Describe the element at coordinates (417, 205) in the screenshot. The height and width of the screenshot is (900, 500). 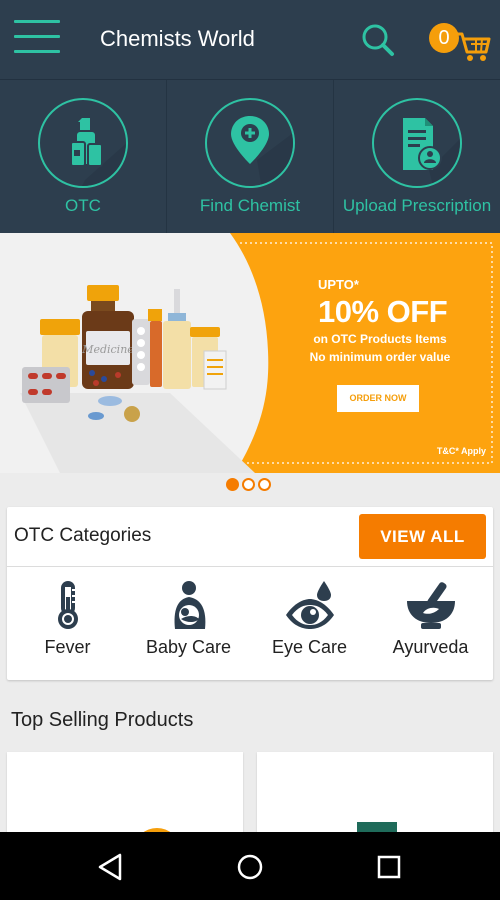
I see `quick-action-label: Upload Prescription` at that location.